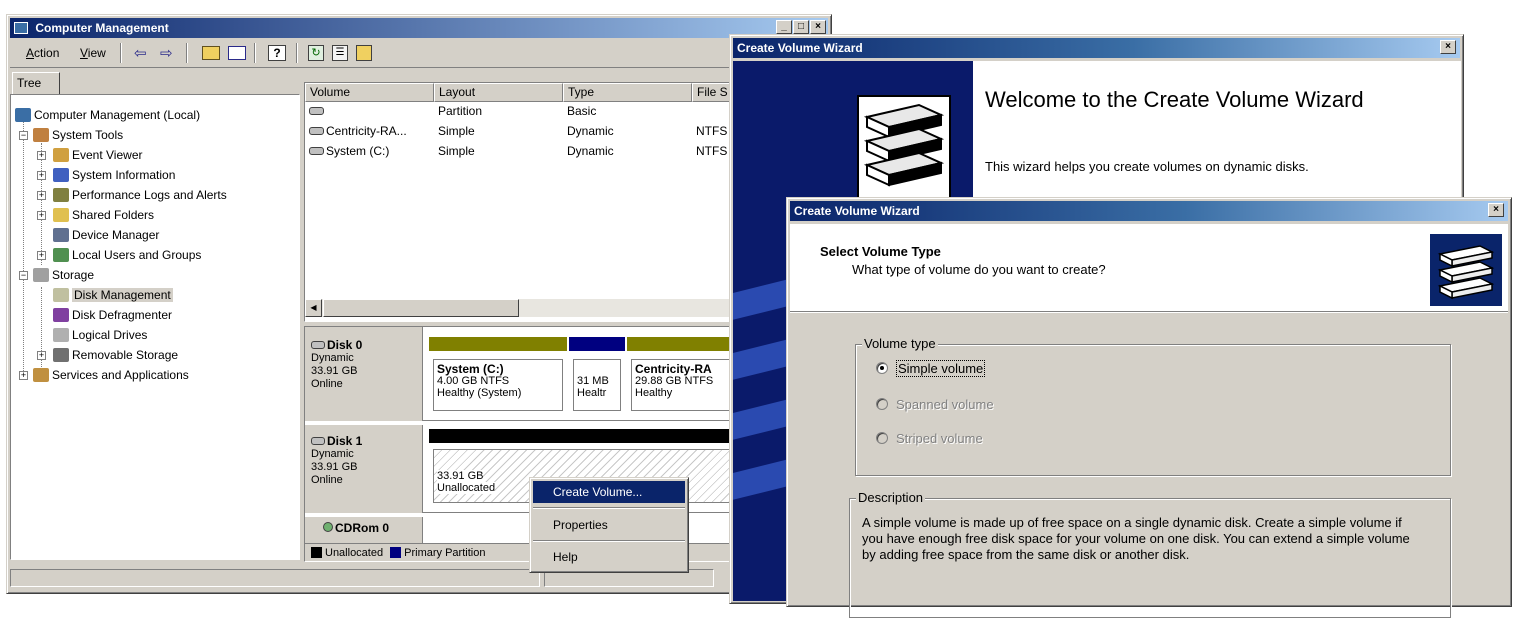 This screenshot has width=1514, height=618. Describe the element at coordinates (592, 393) in the screenshot. I see `partition-health: Healtr` at that location.